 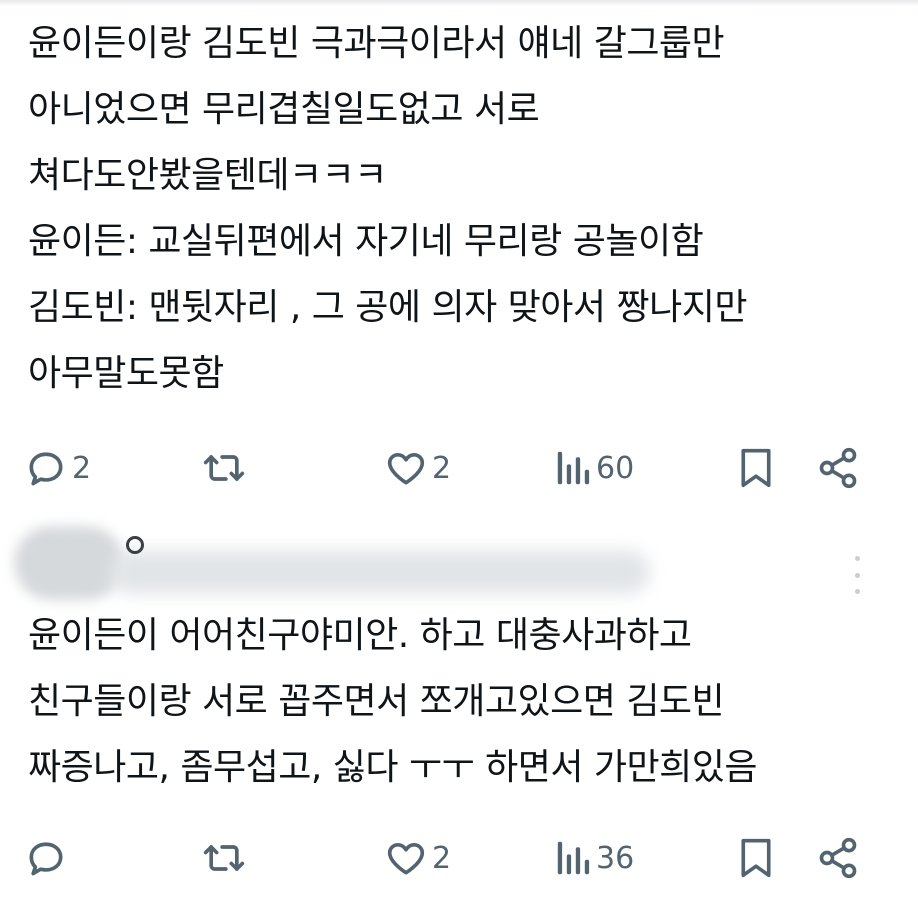 I want to click on top-divider, so click(x=459, y=3).